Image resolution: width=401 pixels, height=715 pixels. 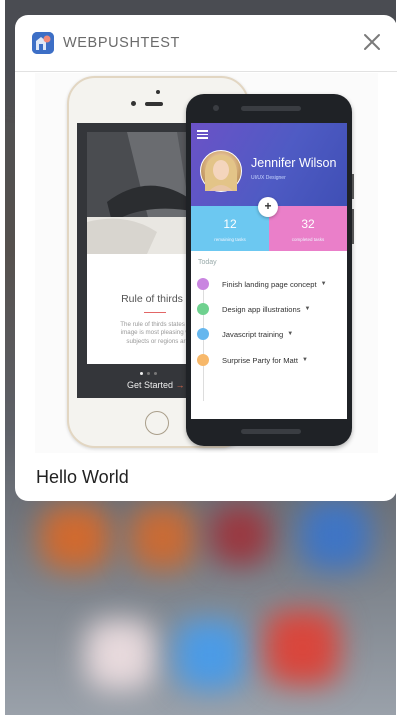 I want to click on notification-title: Hello World, so click(x=82, y=477).